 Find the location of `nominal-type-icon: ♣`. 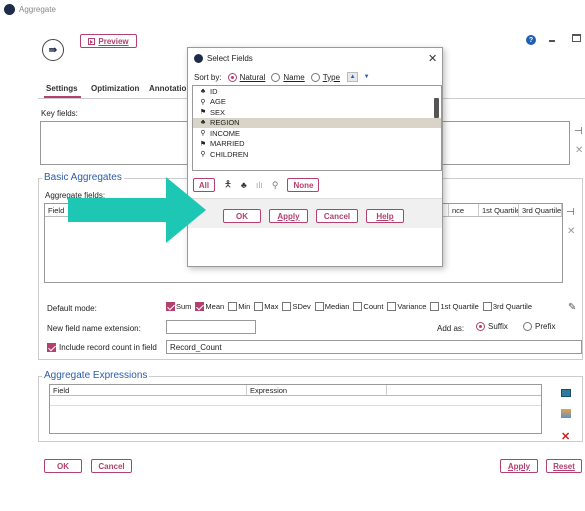

nominal-type-icon: ♣ is located at coordinates (244, 185).